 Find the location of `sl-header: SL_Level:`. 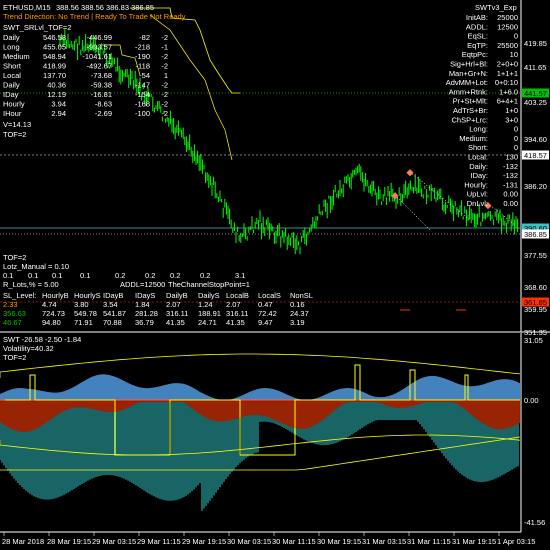

sl-header: SL_Level: is located at coordinates (19, 295).